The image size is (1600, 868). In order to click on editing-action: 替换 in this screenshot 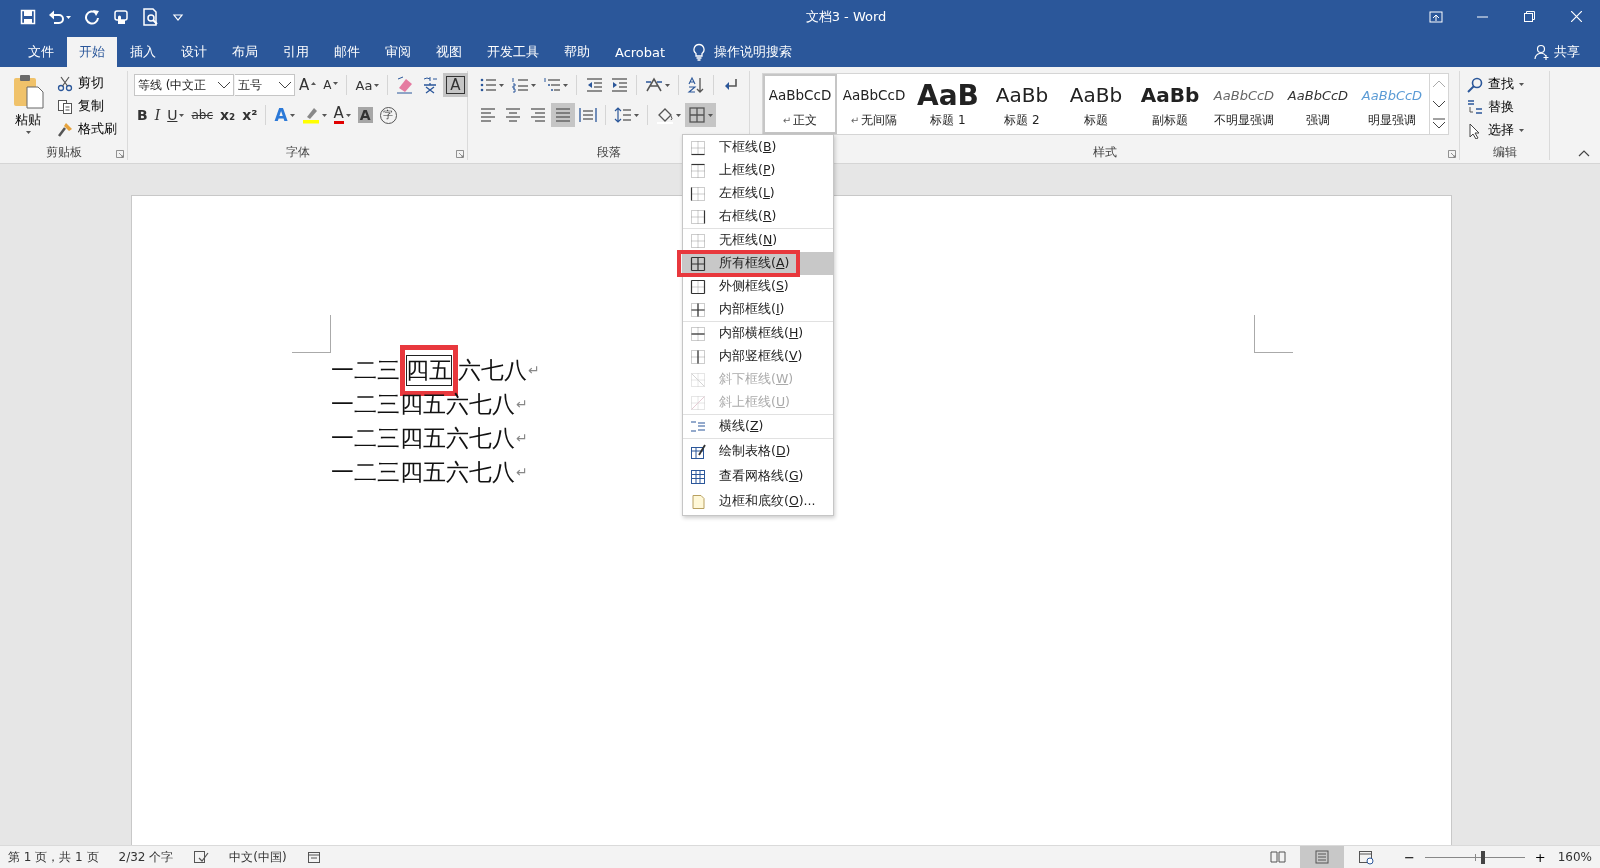, I will do `click(1495, 107)`.